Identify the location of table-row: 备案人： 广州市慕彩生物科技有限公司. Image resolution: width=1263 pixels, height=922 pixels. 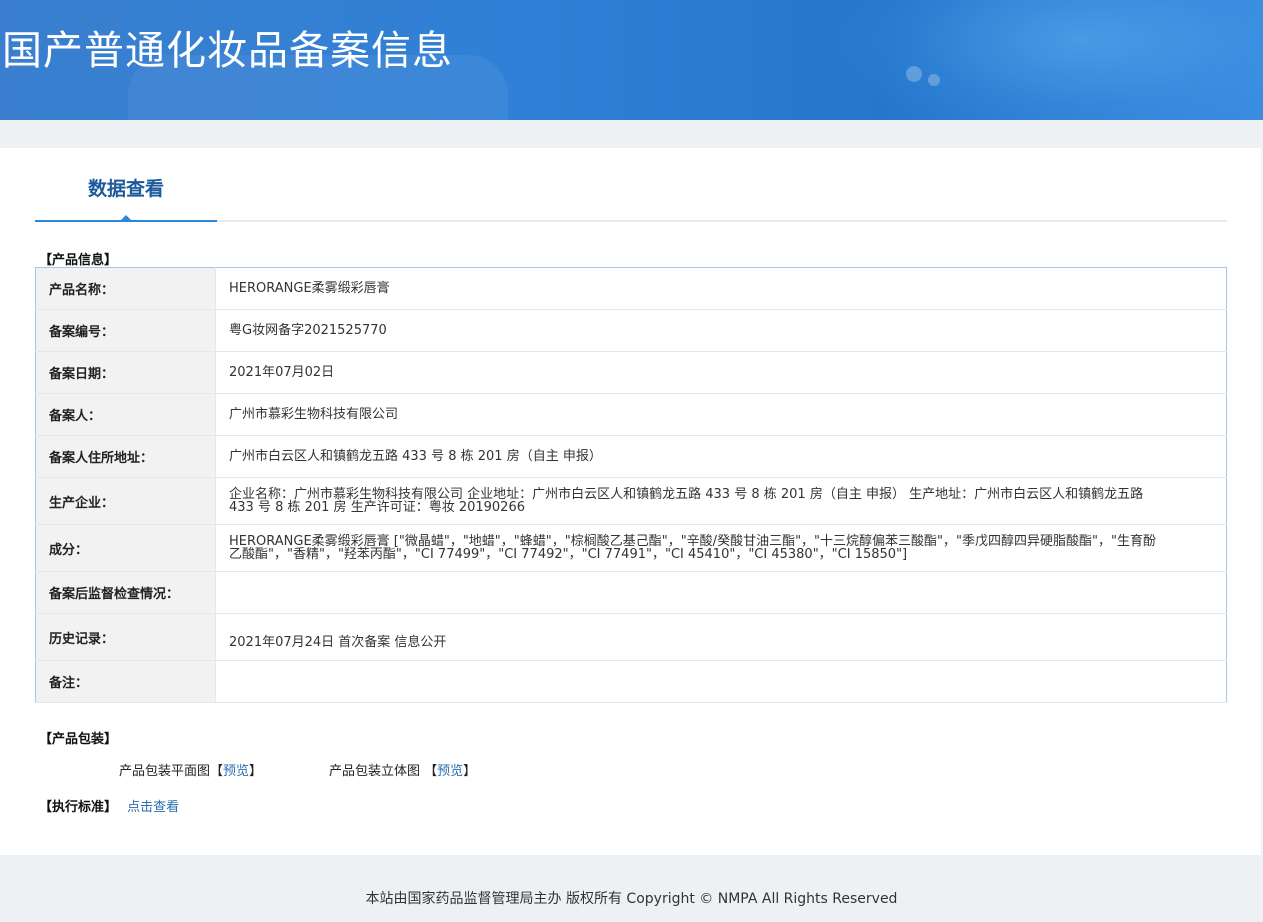
(631, 414).